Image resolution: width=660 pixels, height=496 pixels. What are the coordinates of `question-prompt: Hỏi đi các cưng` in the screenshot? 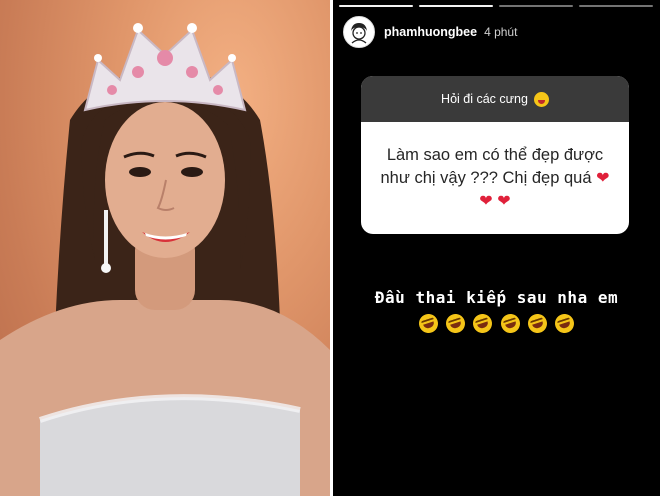 It's located at (495, 99).